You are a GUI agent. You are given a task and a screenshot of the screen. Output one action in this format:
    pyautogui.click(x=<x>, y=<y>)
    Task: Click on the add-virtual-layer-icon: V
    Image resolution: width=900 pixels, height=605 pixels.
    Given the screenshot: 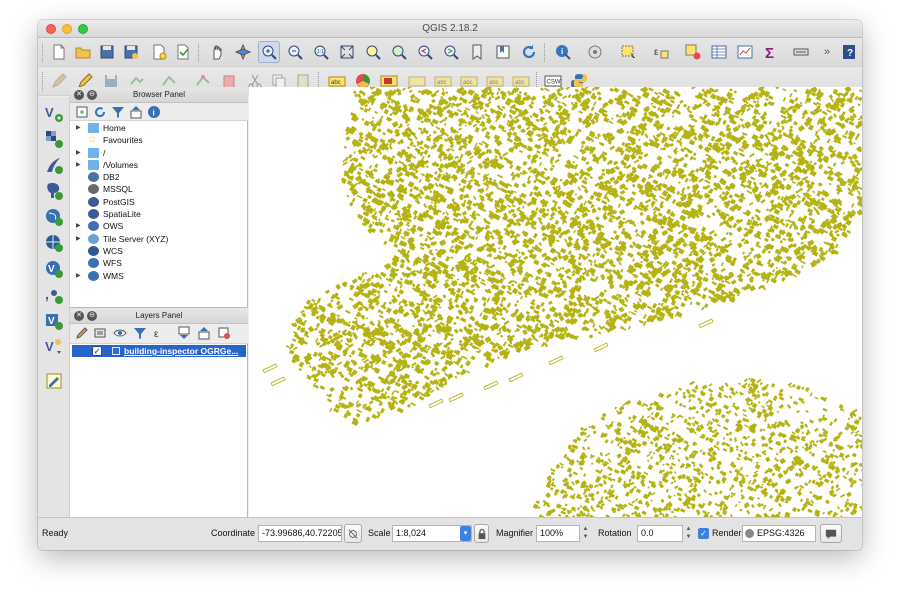 What is the action you would take?
    pyautogui.click(x=54, y=321)
    